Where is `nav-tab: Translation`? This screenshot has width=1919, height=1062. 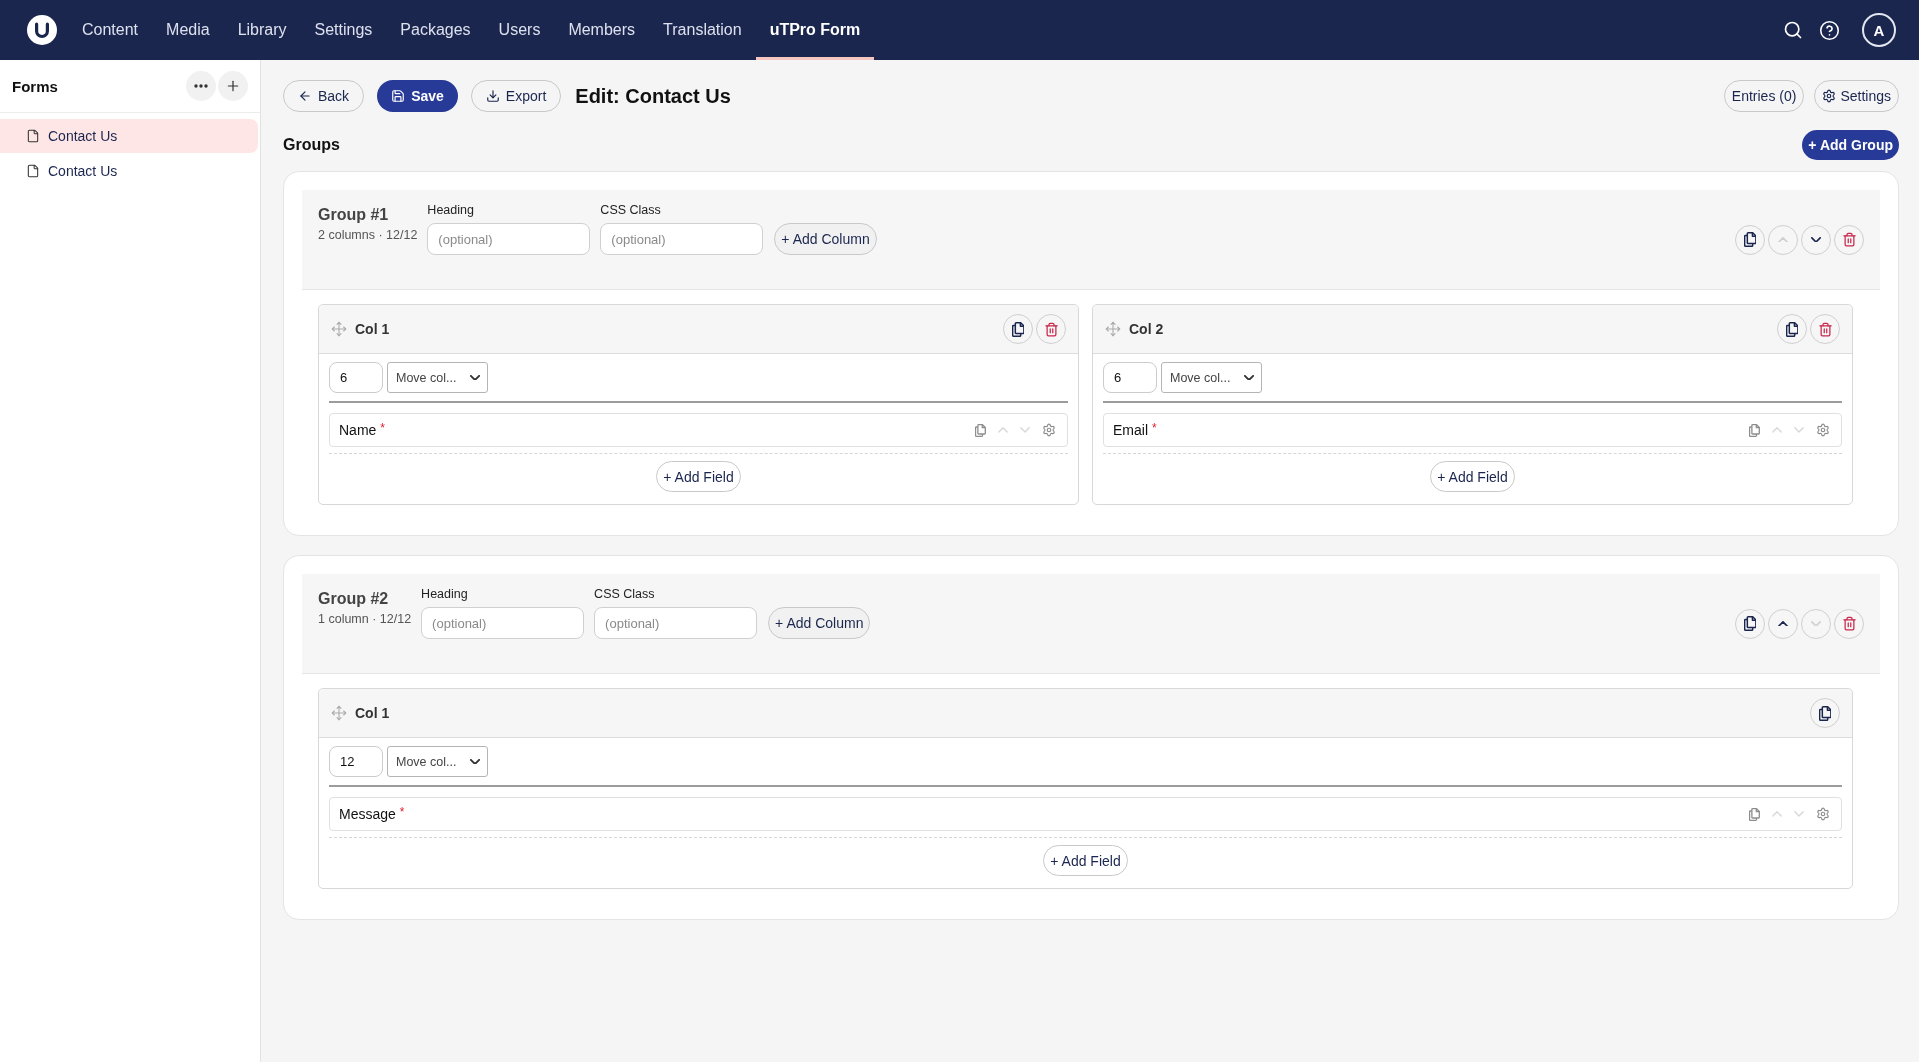 nav-tab: Translation is located at coordinates (702, 30).